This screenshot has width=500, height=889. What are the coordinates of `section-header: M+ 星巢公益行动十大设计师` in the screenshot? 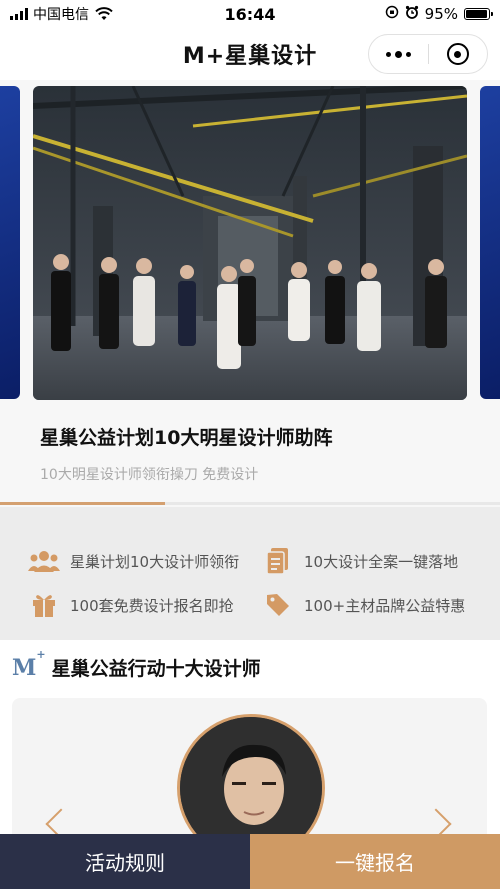 It's located at (136, 664).